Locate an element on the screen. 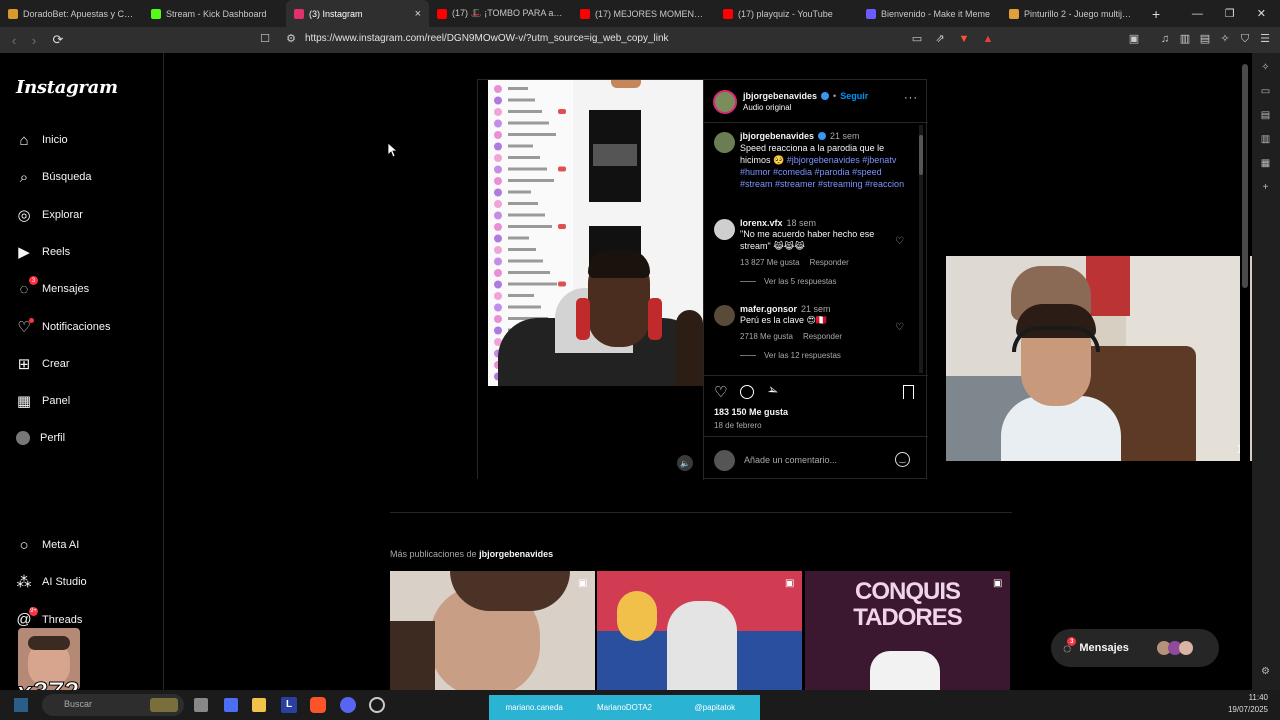 This screenshot has width=1280, height=720. menu-icon: ☰ is located at coordinates (1265, 39).